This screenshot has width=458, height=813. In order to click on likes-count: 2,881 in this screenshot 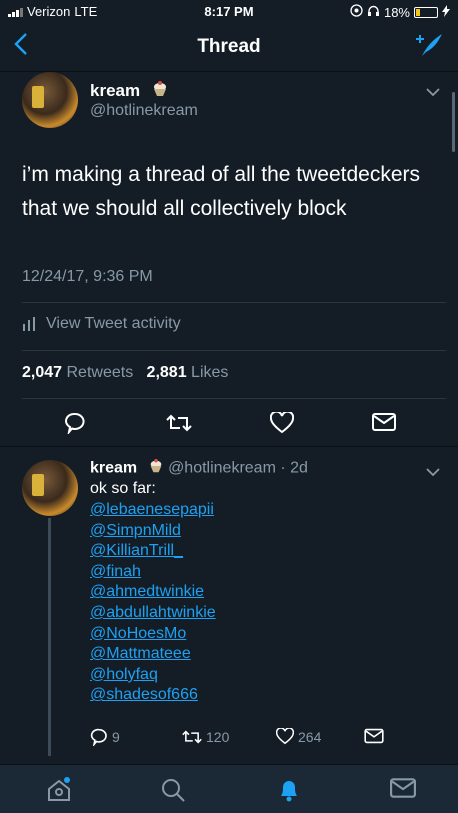, I will do `click(166, 372)`.